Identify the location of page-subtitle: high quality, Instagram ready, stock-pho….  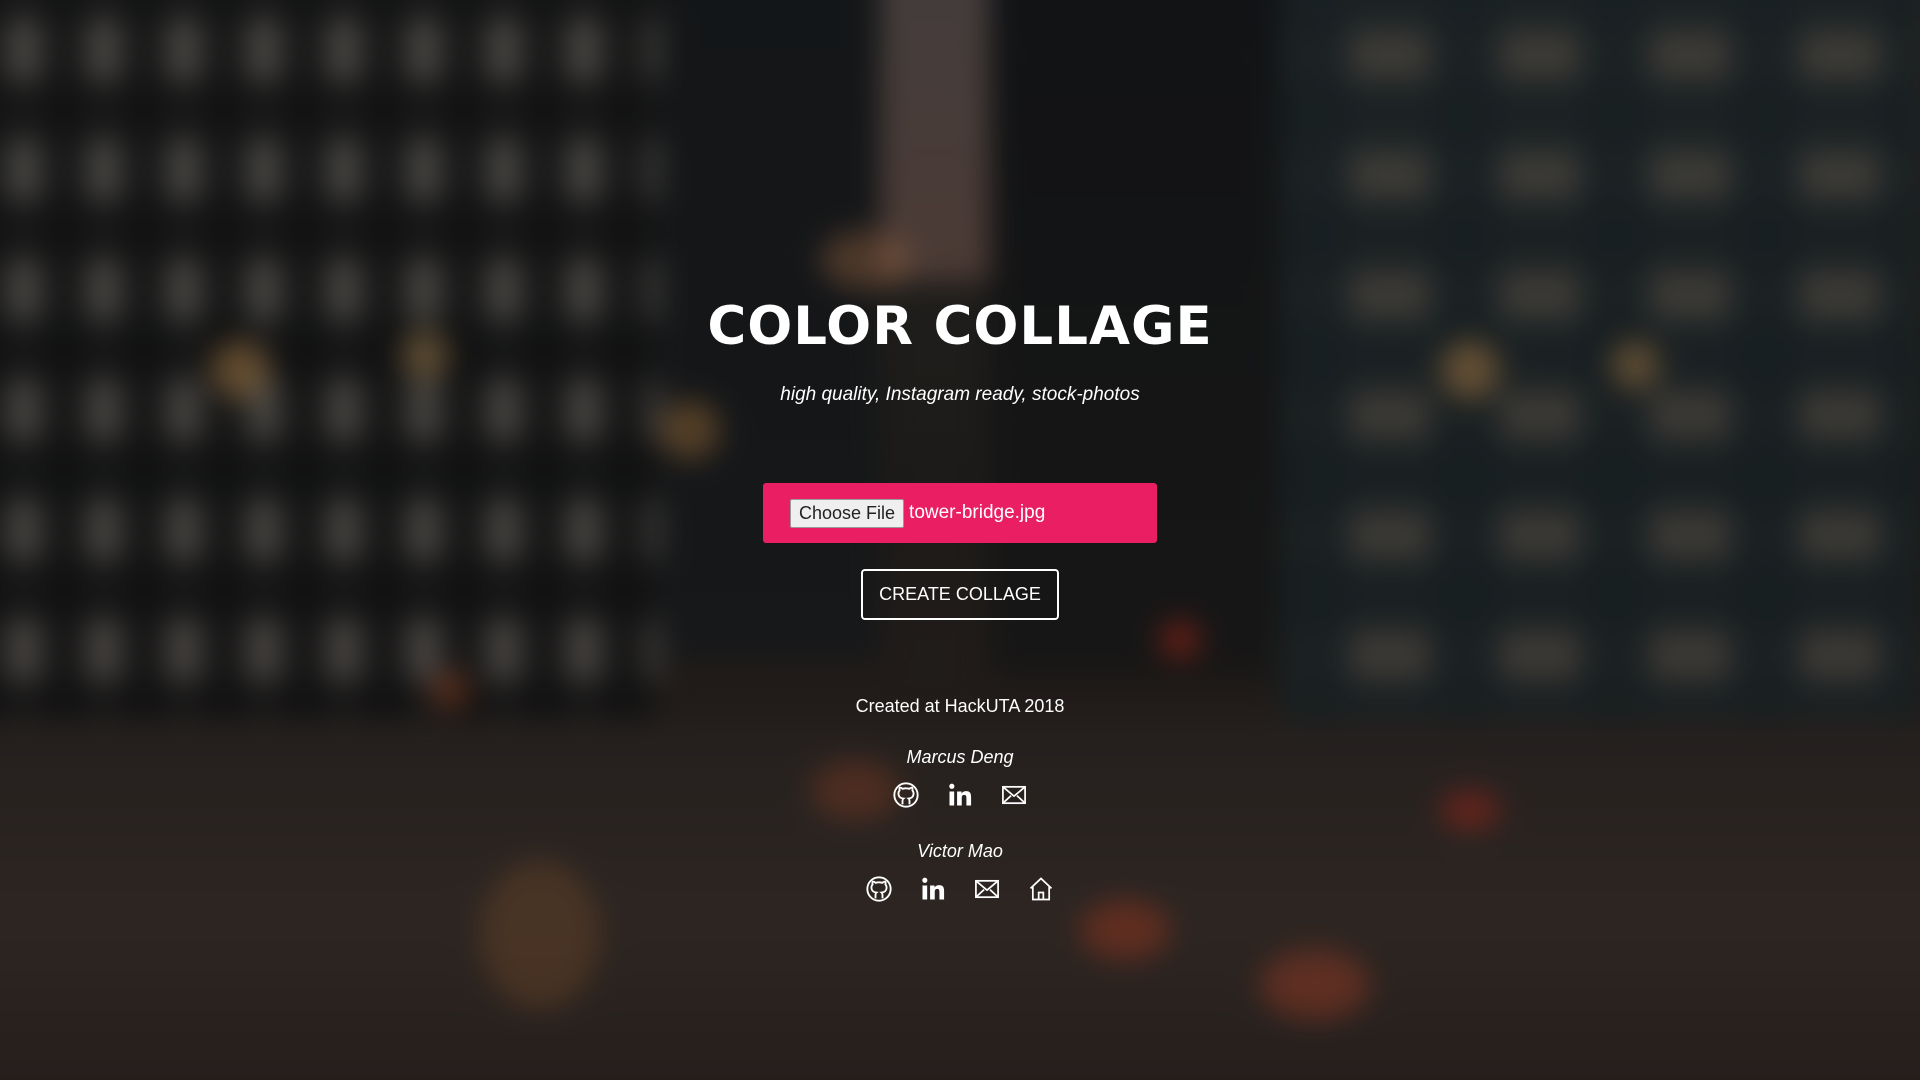
(960, 394).